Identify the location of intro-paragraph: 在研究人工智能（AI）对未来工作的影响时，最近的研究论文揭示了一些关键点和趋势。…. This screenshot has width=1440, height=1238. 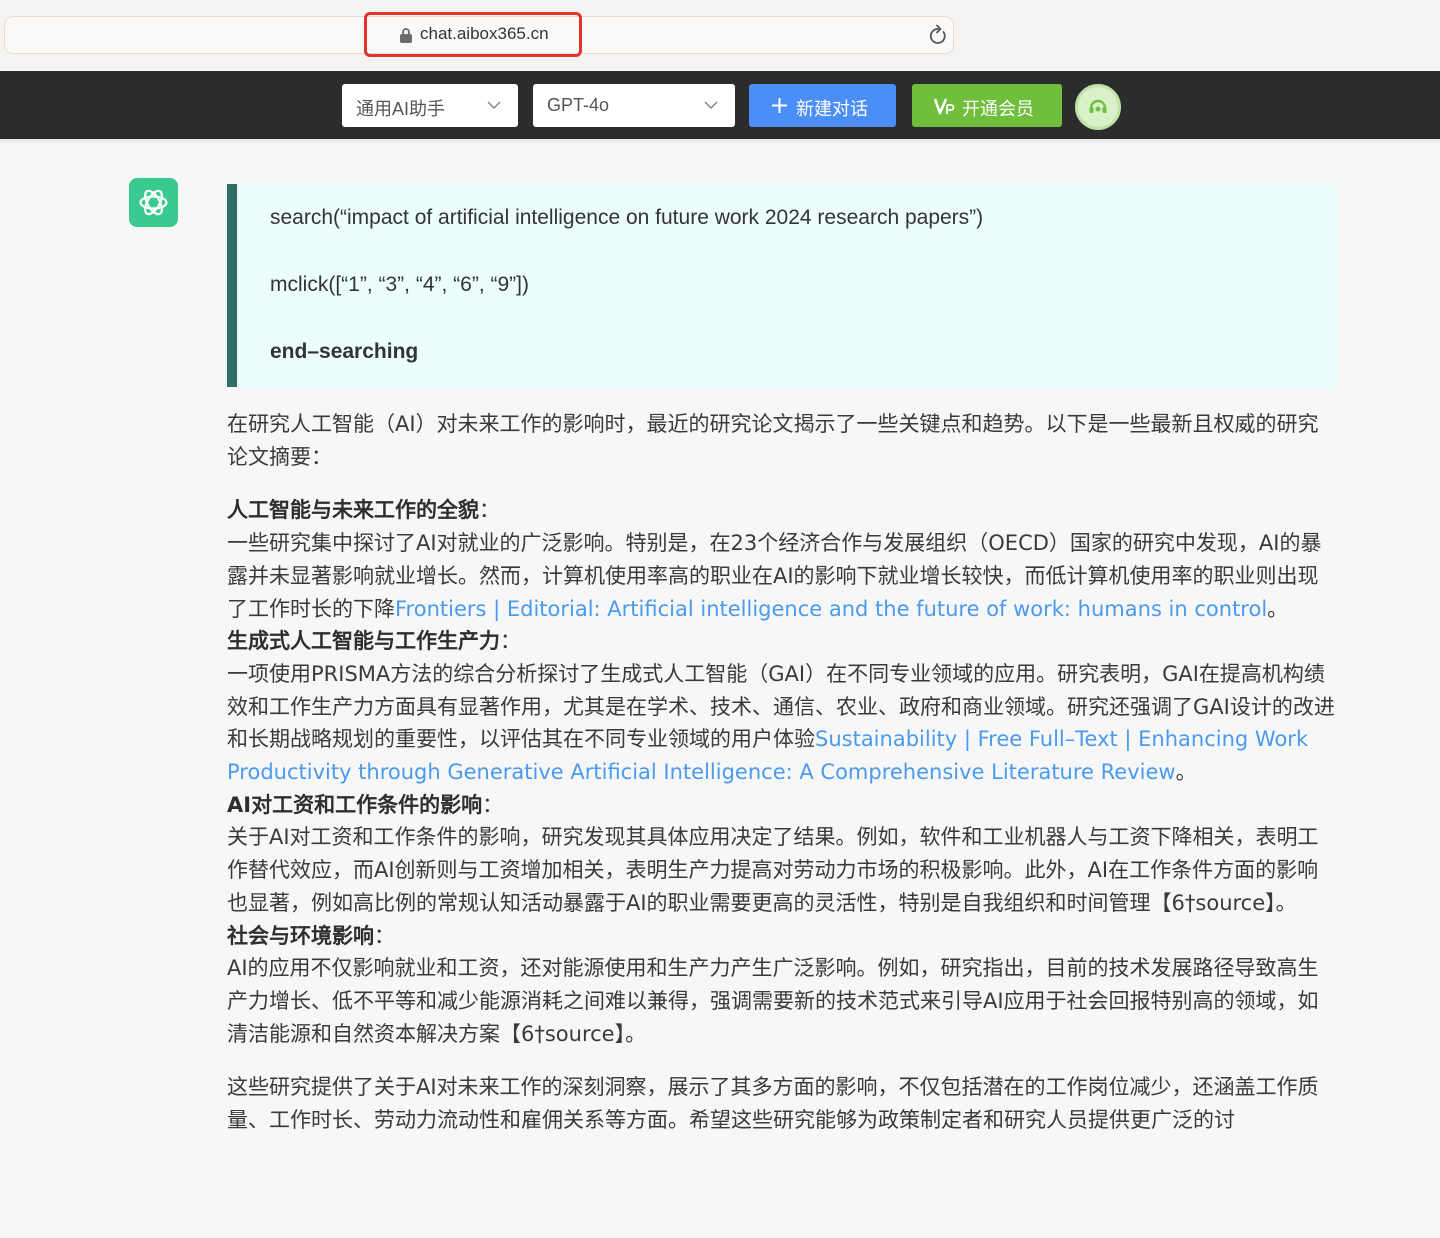
(773, 440).